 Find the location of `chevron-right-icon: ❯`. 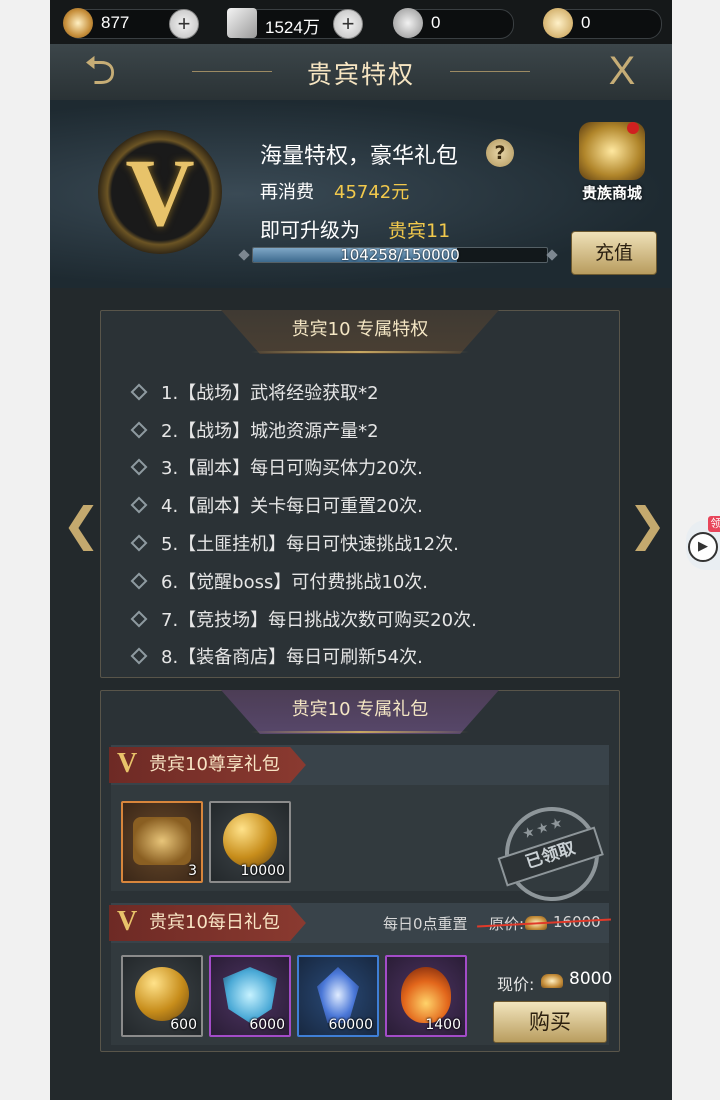

chevron-right-icon: ❯ is located at coordinates (647, 524).